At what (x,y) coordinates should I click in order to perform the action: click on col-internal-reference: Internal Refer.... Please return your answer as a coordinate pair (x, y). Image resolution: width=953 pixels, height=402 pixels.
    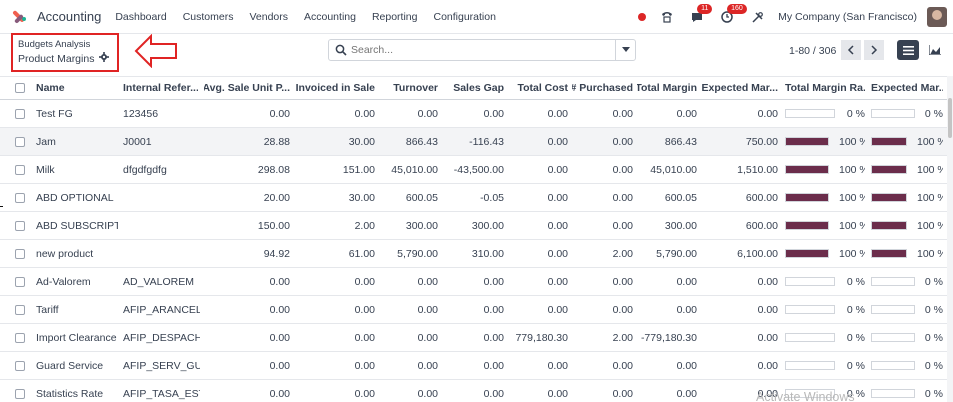
    Looking at the image, I should click on (160, 88).